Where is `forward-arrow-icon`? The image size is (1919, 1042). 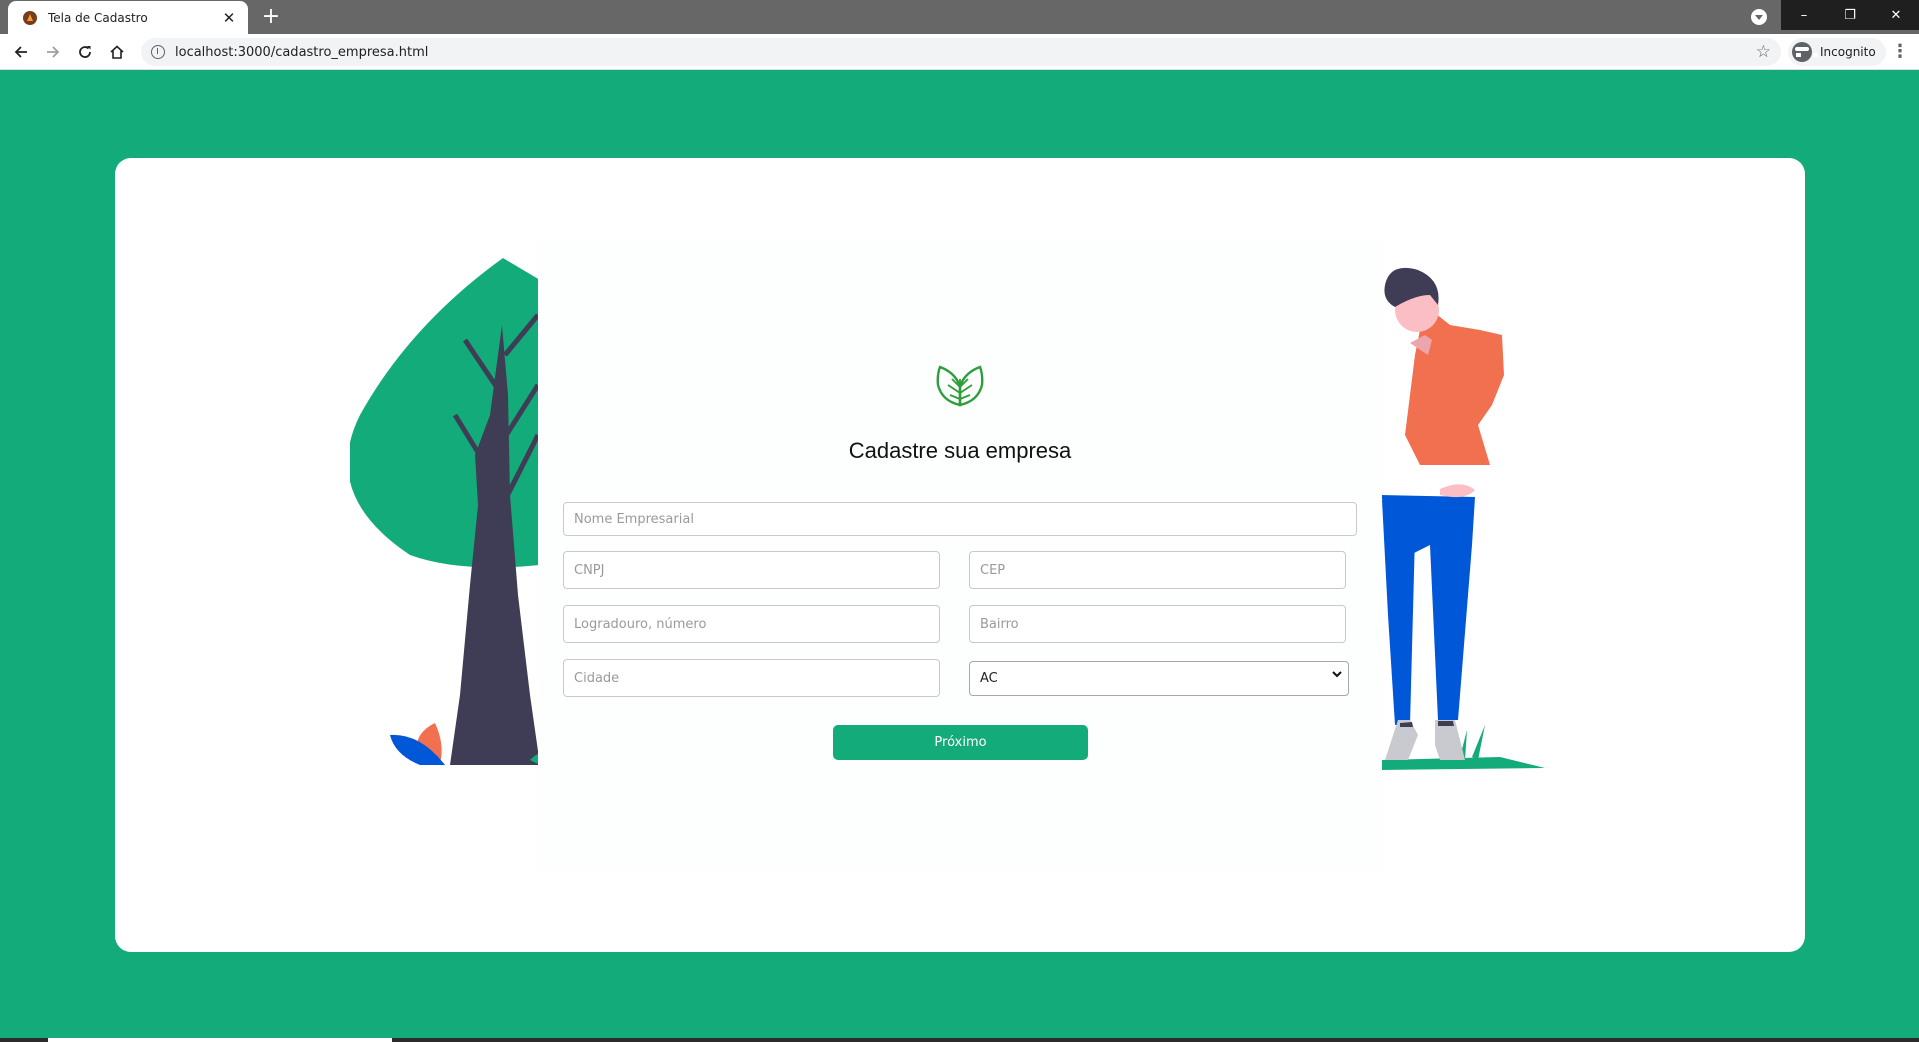
forward-arrow-icon is located at coordinates (53, 52).